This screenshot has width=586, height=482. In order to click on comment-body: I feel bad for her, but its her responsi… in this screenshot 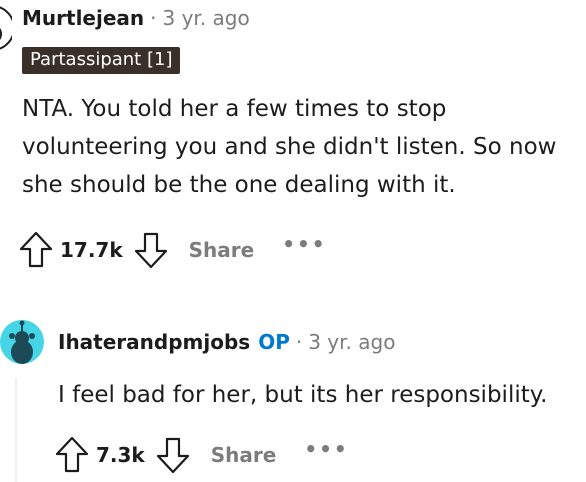, I will do `click(303, 395)`.